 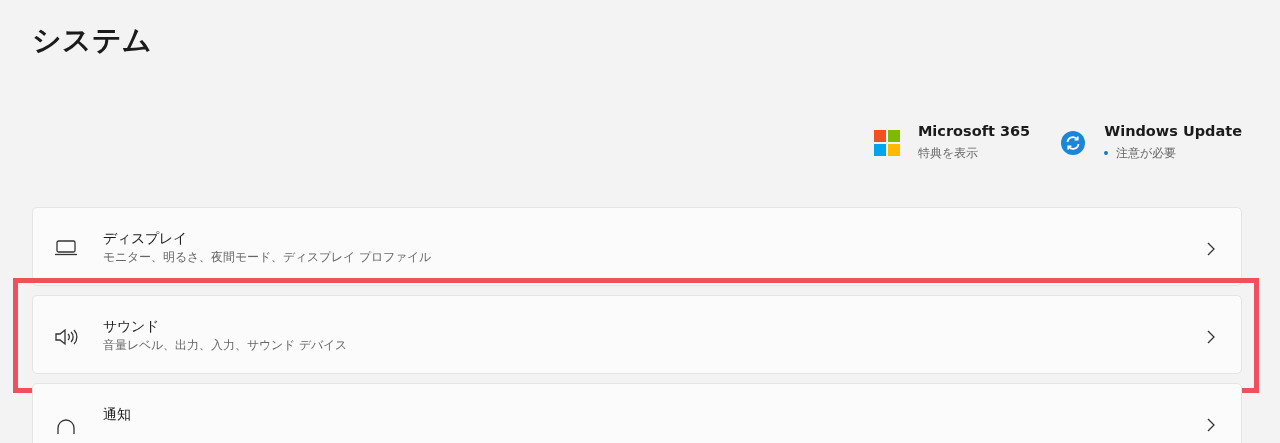 I want to click on page-title: システム, so click(x=92, y=40).